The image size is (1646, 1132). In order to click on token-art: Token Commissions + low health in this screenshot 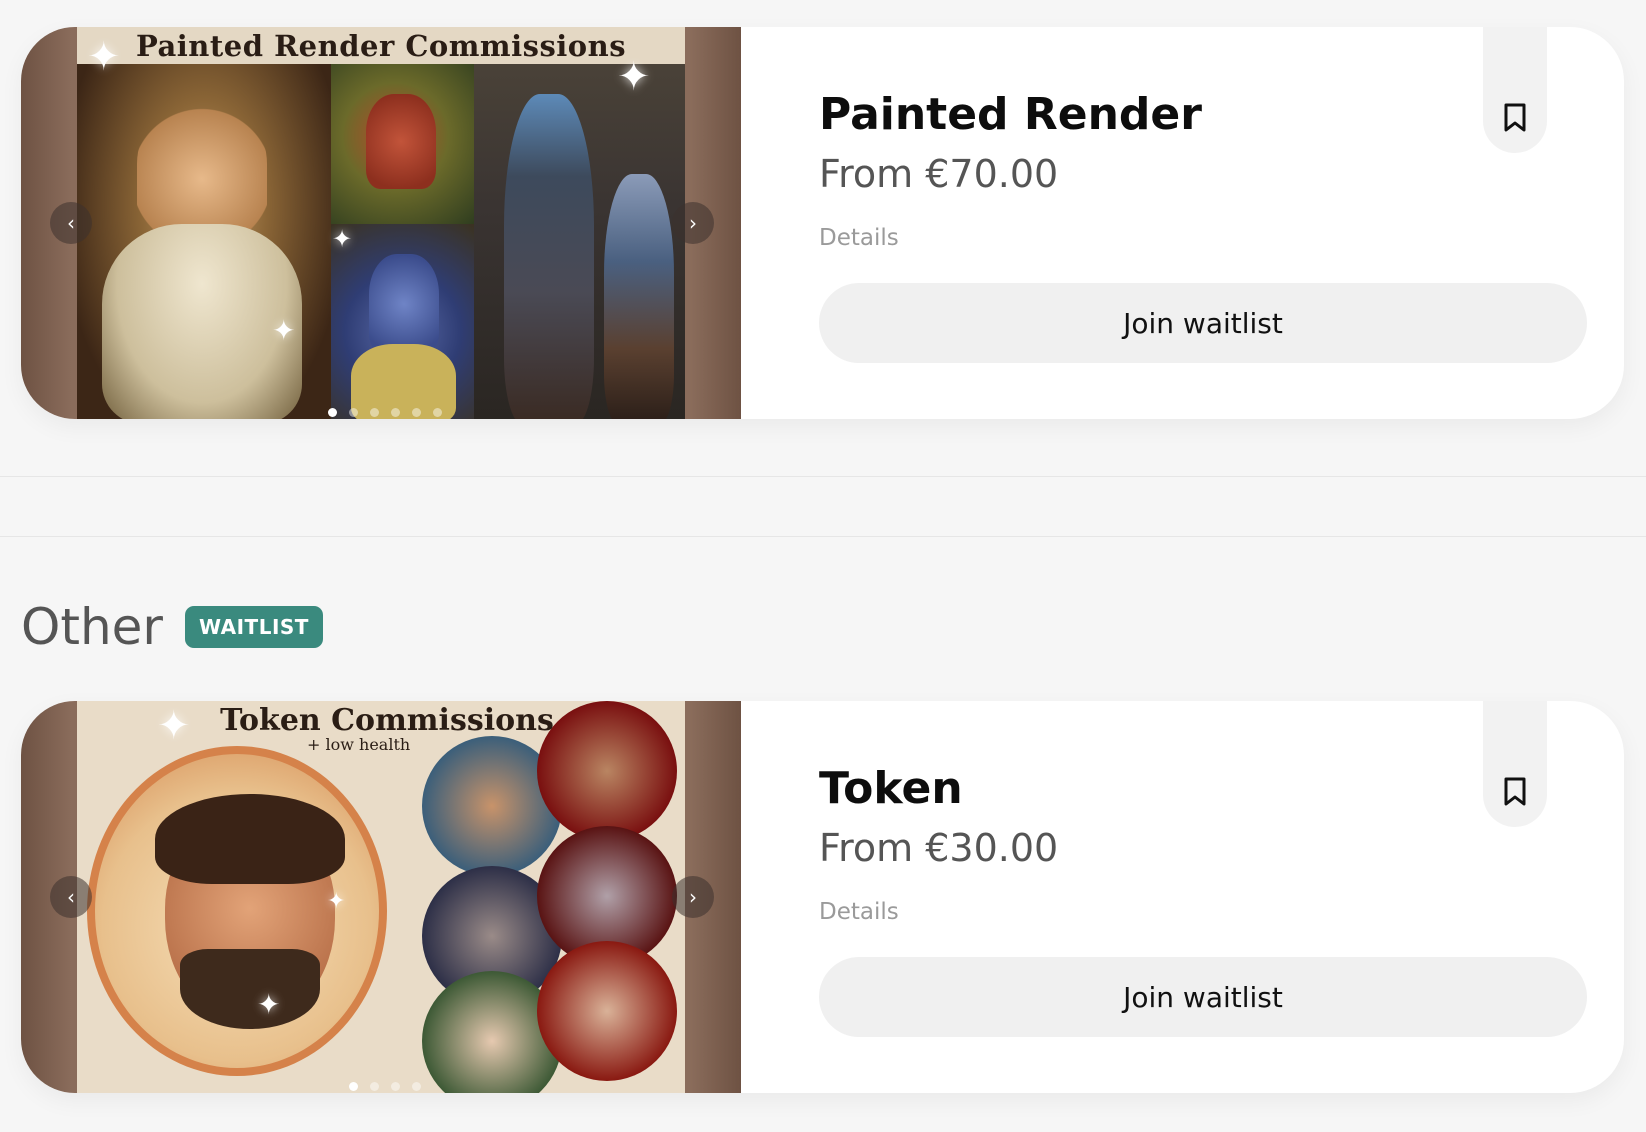, I will do `click(381, 897)`.